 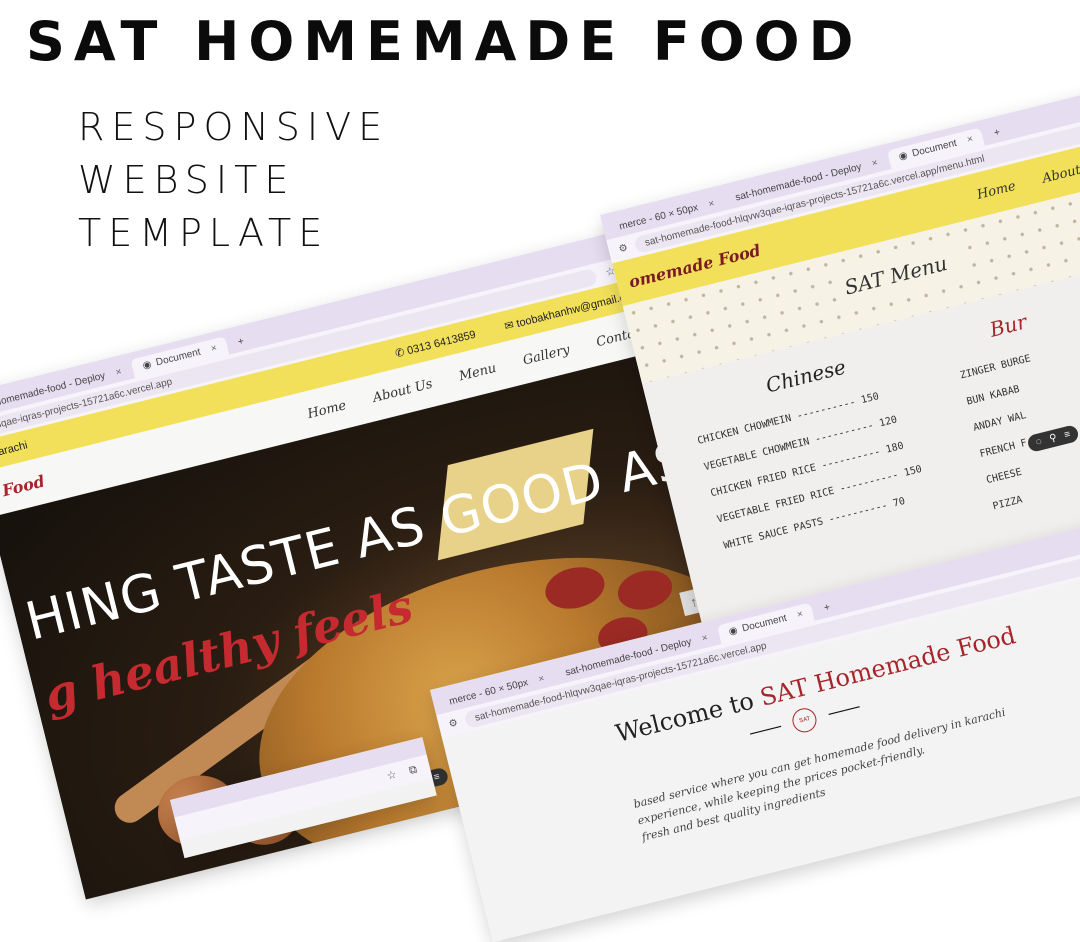 I want to click on menu-item: PIZZA, so click(x=1007, y=503).